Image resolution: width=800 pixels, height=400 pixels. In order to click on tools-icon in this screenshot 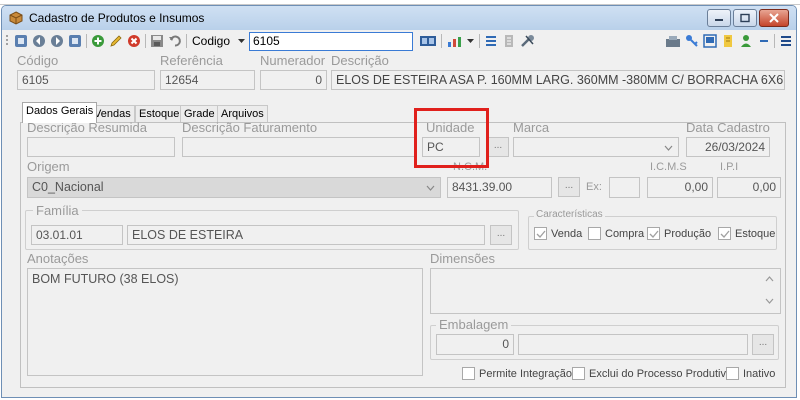, I will do `click(528, 41)`.